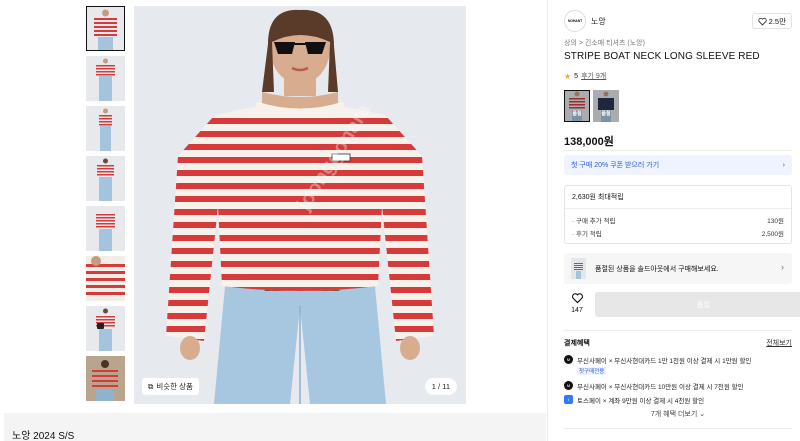 This screenshot has height=441, width=800. Describe the element at coordinates (606, 106) in the screenshot. I see `color-option-navy: 품절` at that location.